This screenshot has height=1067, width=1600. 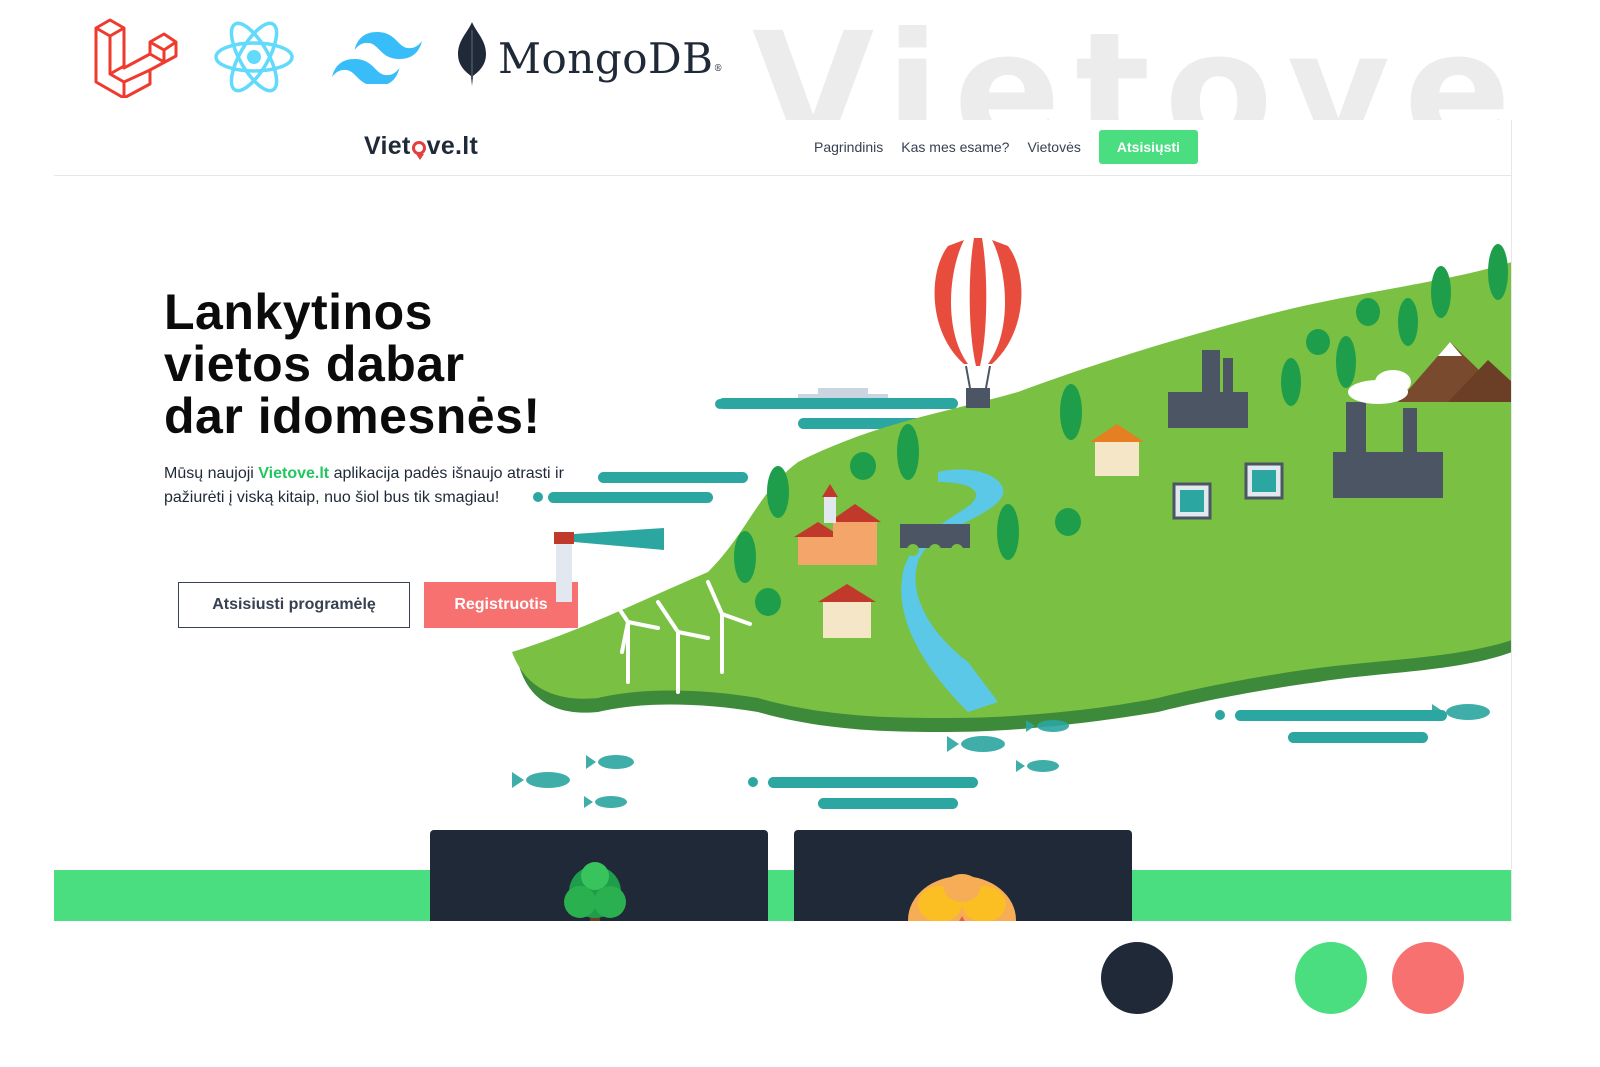 What do you see at coordinates (136, 58) in the screenshot?
I see `laravel-icon` at bounding box center [136, 58].